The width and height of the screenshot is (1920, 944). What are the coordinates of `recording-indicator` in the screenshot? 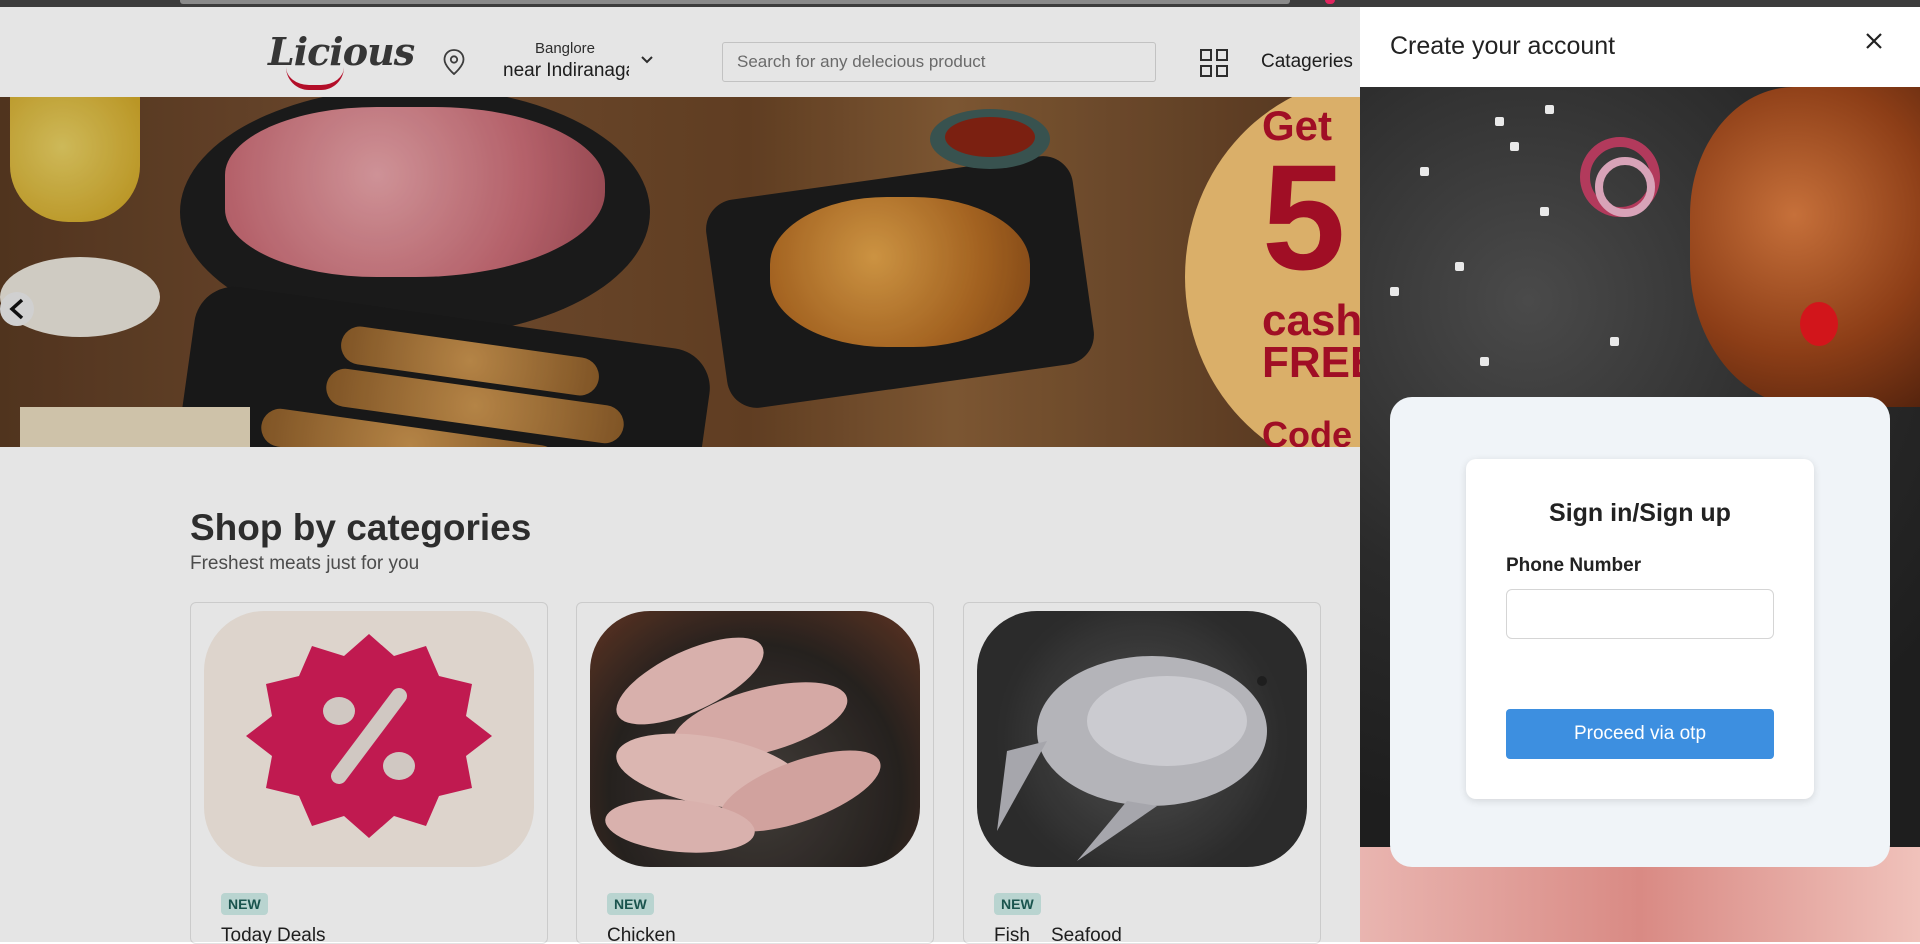 It's located at (1330, 2).